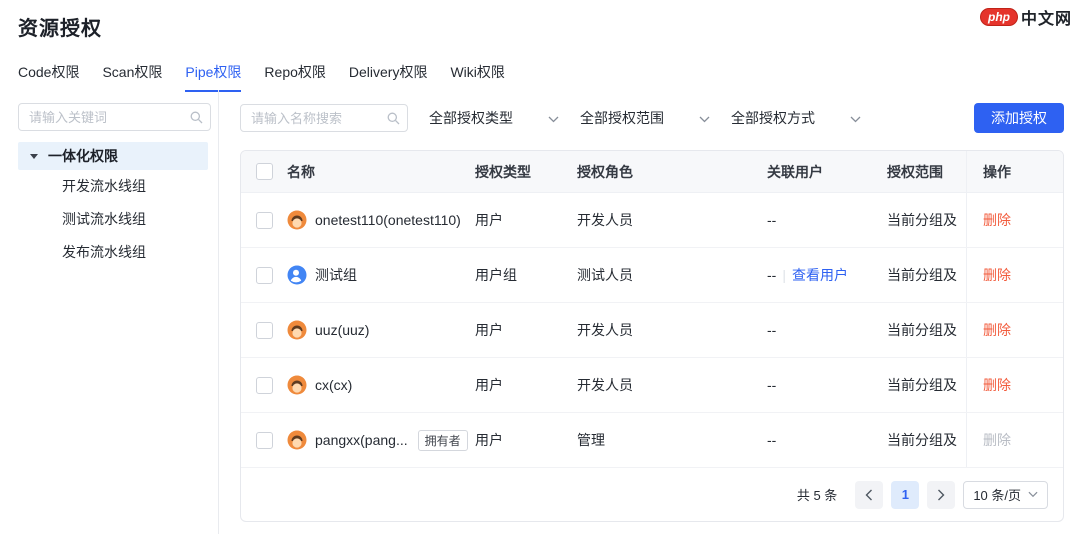  What do you see at coordinates (477, 77) in the screenshot?
I see `tab-wiki: Wiki权限` at bounding box center [477, 77].